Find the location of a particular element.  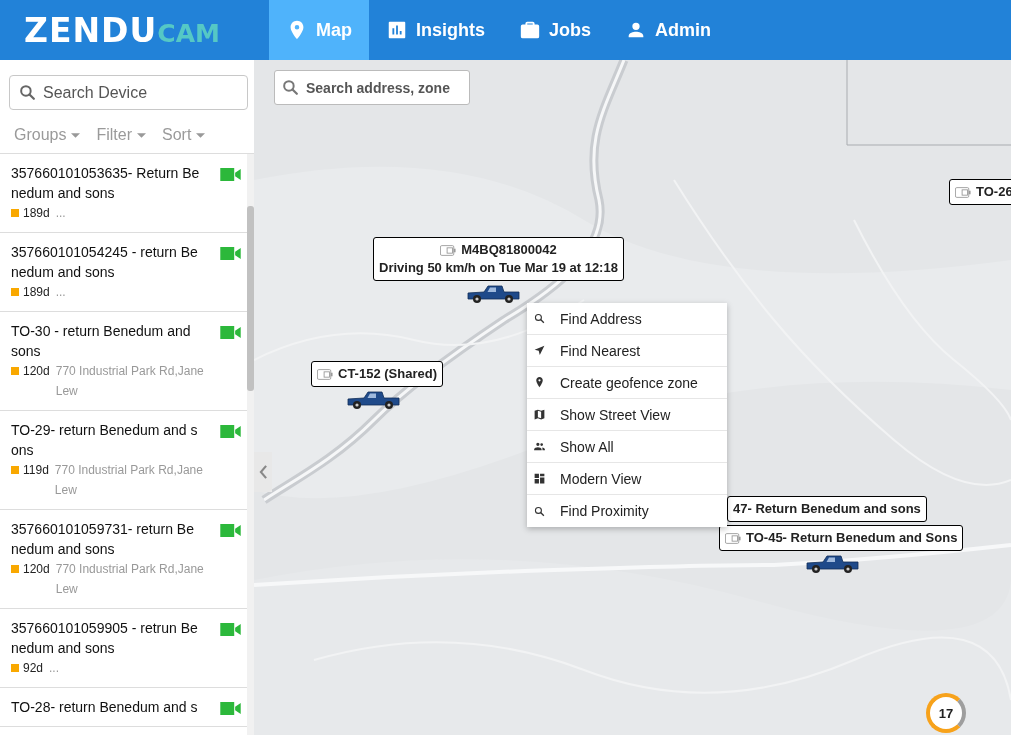

device-name: TO-29- return Benedum and sons is located at coordinates (105, 440).